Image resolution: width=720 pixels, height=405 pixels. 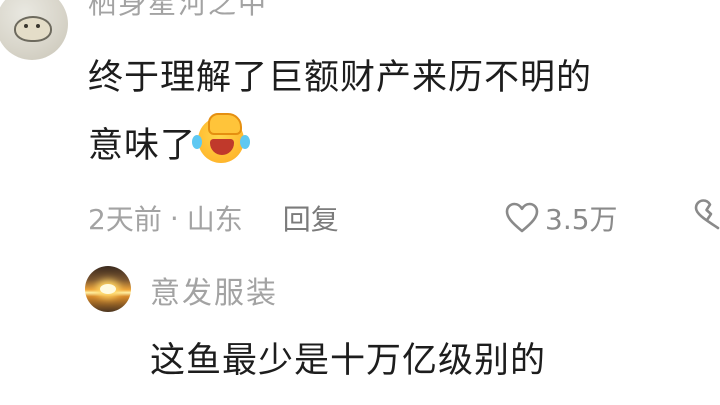 What do you see at coordinates (403, 146) in the screenshot?
I see `comment-text-line: 意味了` at bounding box center [403, 146].